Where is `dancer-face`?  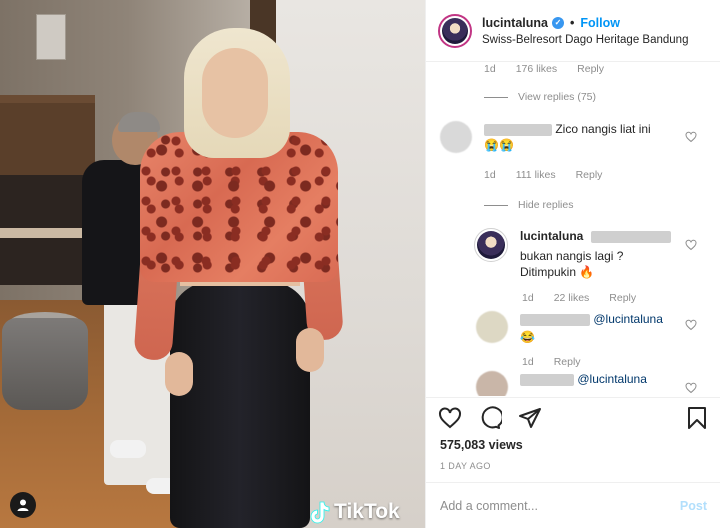 dancer-face is located at coordinates (235, 93).